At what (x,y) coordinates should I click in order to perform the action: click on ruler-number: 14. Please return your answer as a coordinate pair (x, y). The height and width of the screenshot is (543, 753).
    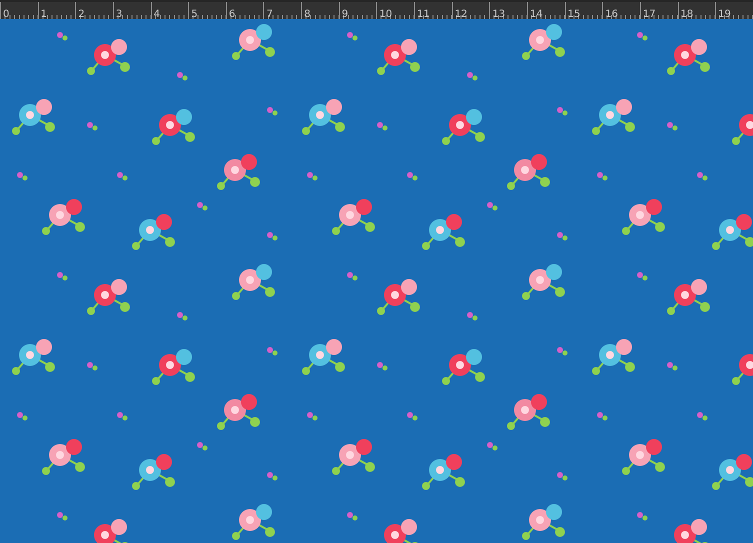
    Looking at the image, I should click on (536, 14).